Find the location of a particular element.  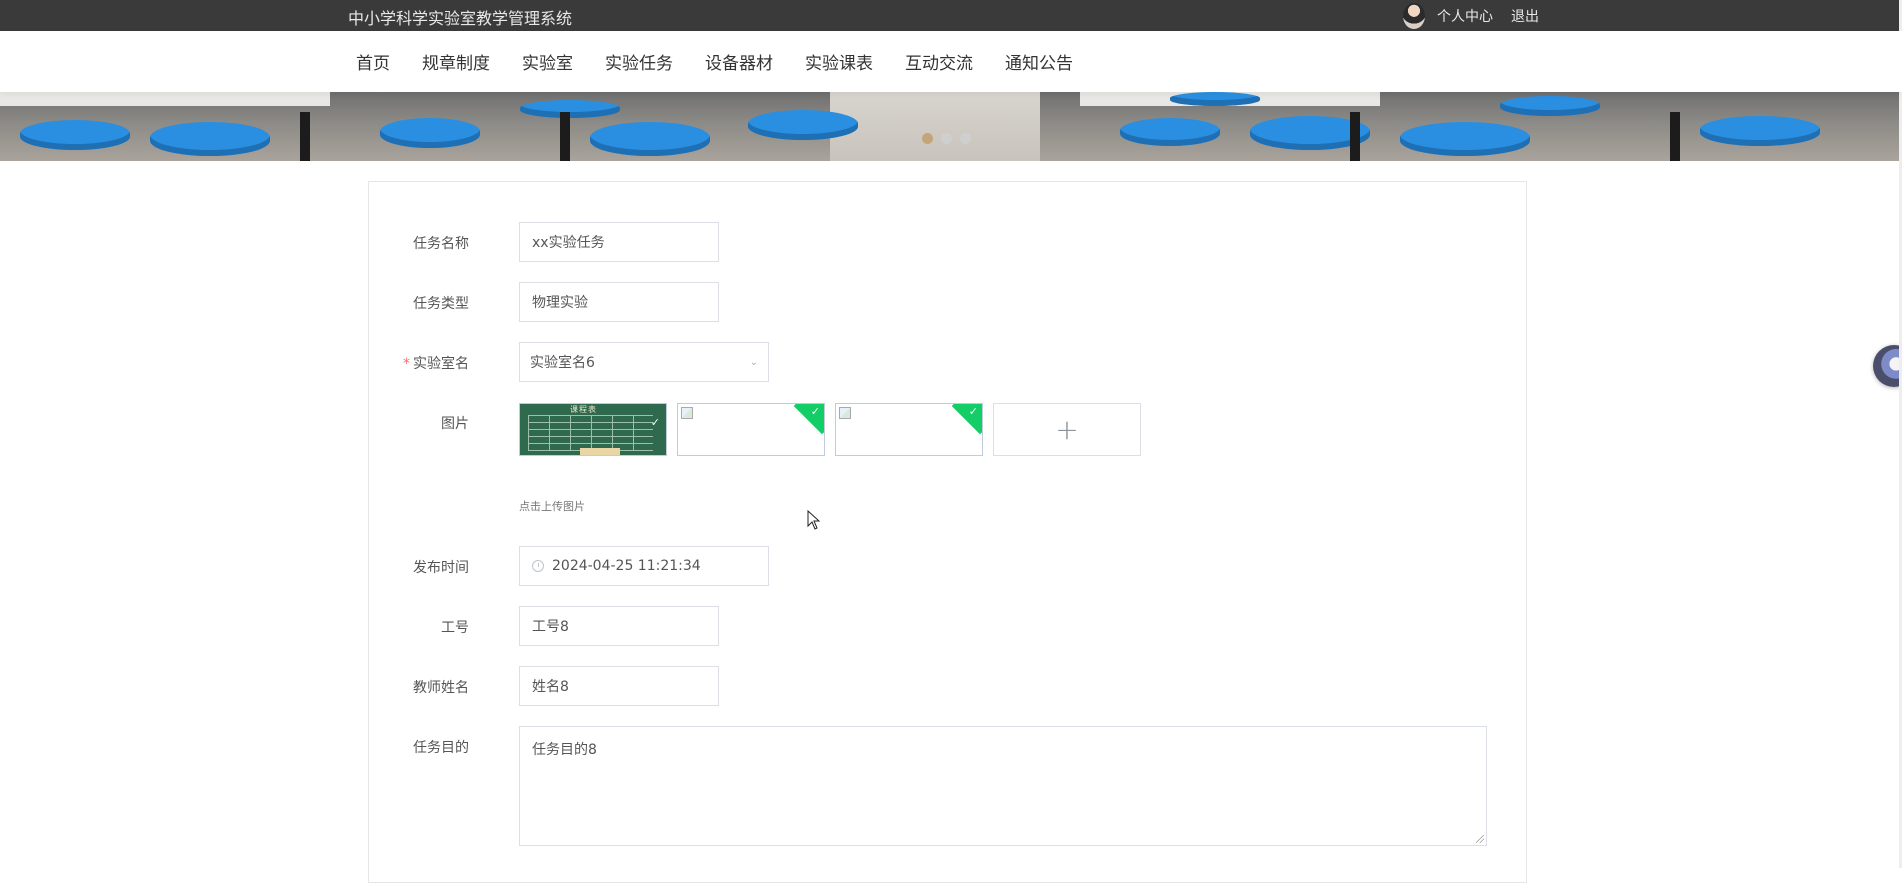

required-mark: * is located at coordinates (406, 364).